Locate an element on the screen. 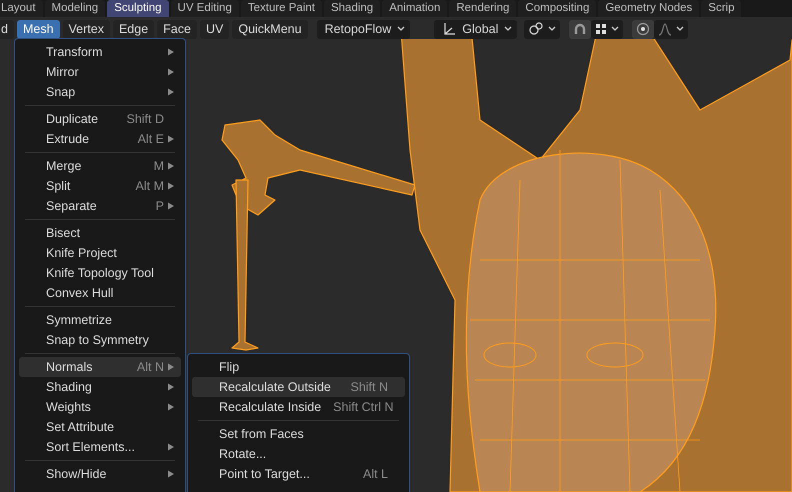  proportional-edit-toggle is located at coordinates (643, 29).